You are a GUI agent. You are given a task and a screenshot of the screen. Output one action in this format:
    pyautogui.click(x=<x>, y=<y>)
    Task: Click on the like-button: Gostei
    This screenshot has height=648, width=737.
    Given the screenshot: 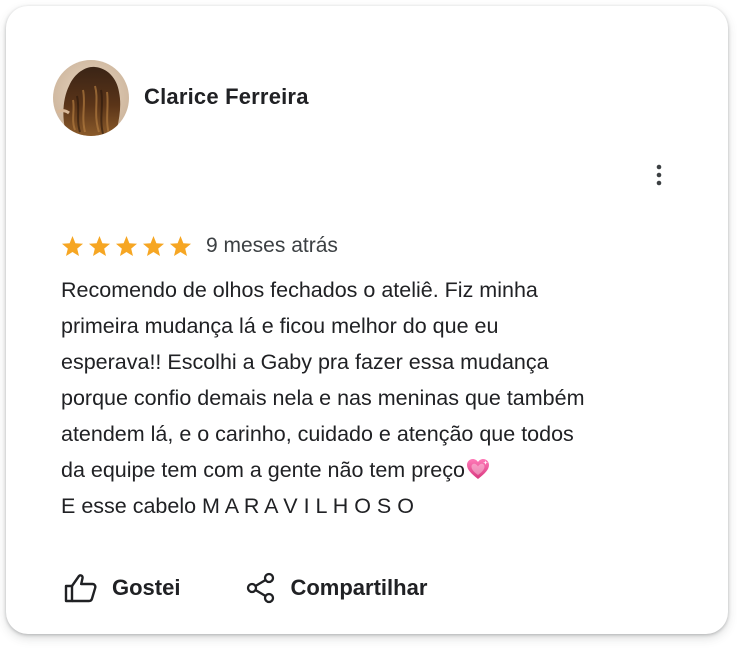 What is the action you would take?
    pyautogui.click(x=122, y=588)
    